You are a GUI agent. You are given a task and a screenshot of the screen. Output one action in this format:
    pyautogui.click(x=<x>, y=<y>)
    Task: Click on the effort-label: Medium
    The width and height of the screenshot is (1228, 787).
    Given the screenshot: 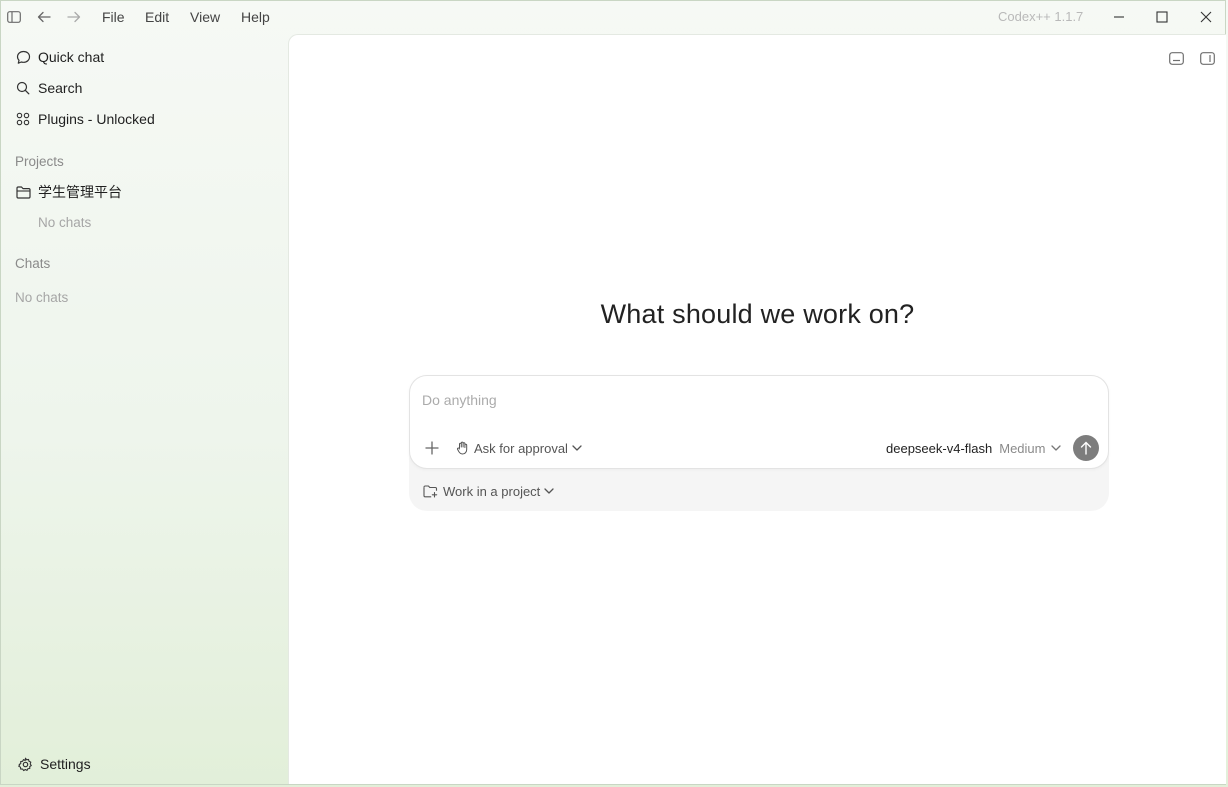 What is the action you would take?
    pyautogui.click(x=1022, y=448)
    